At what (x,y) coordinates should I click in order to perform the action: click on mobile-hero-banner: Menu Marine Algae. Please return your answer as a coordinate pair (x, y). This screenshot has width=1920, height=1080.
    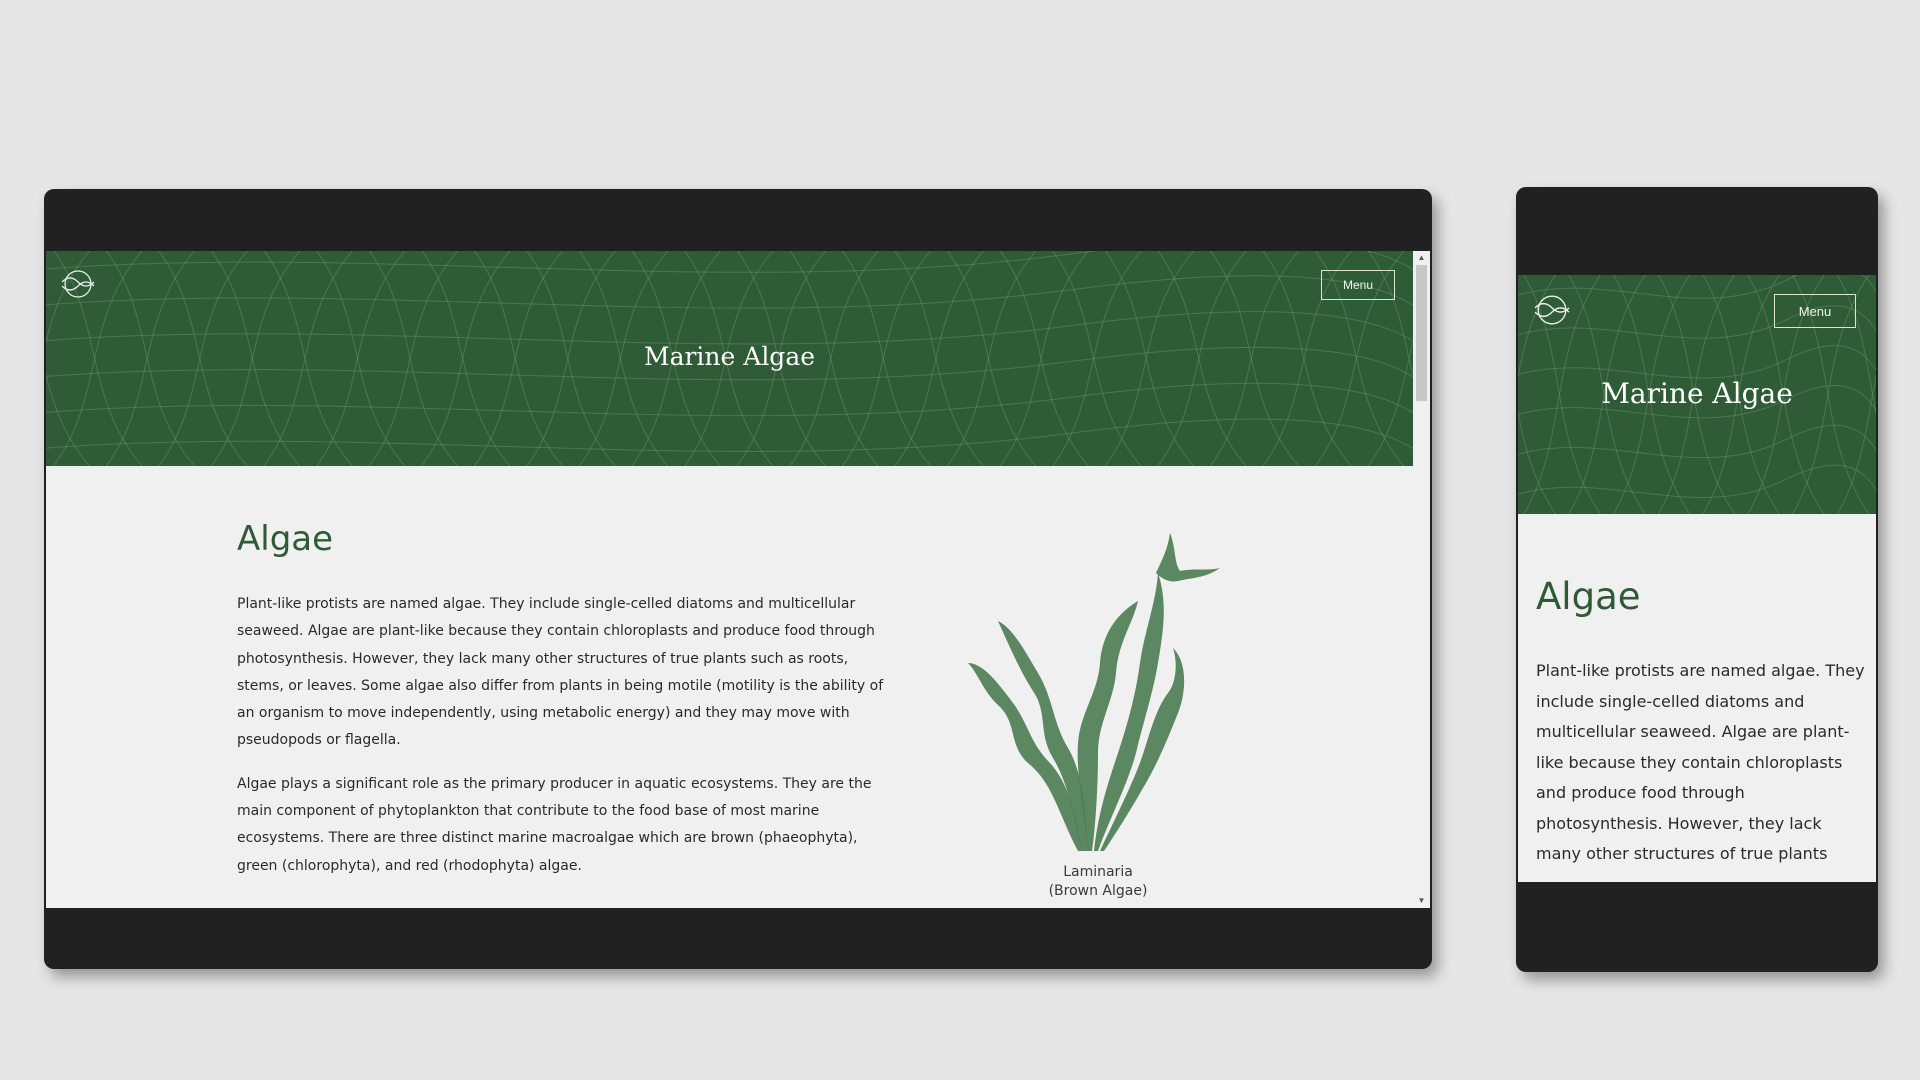
    Looking at the image, I should click on (1697, 394).